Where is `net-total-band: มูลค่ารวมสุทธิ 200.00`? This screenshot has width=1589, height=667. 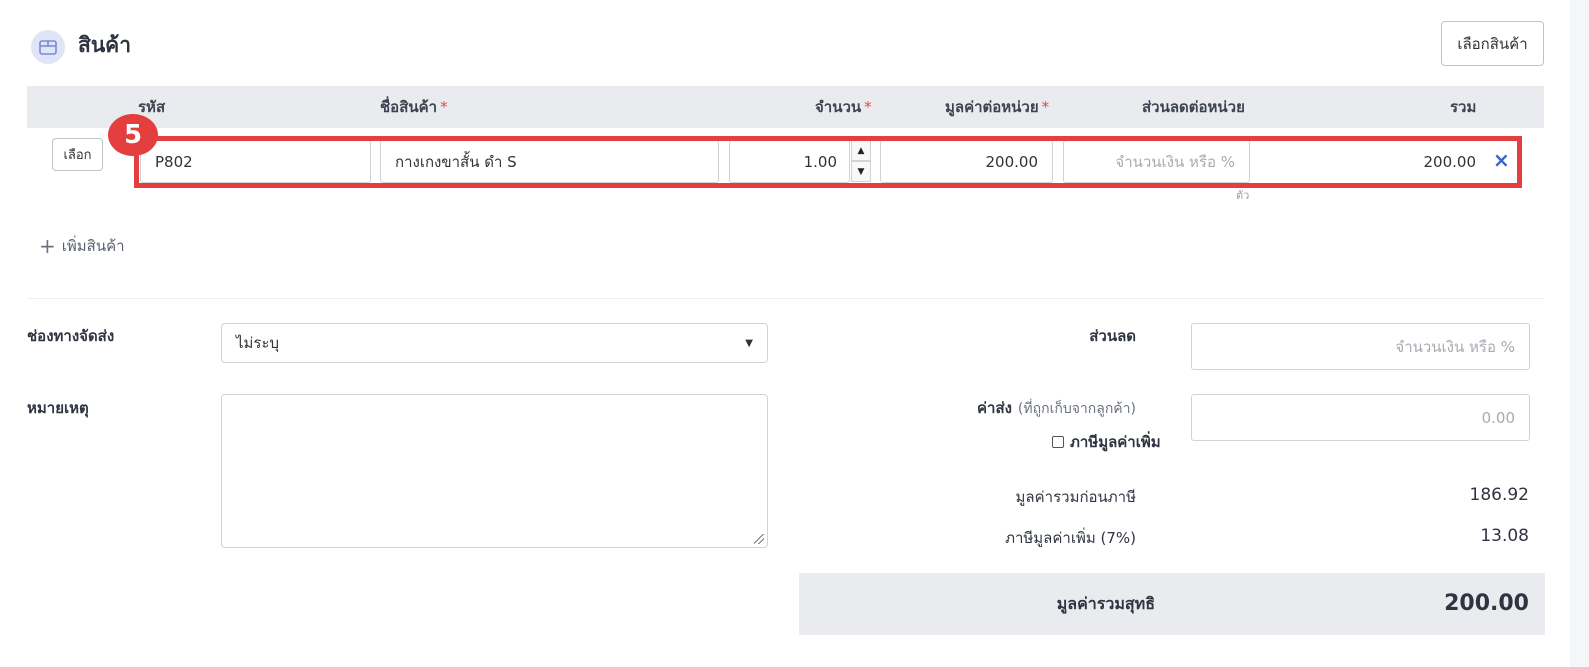
net-total-band: มูลค่ารวมสุทธิ 200.00 is located at coordinates (1172, 604).